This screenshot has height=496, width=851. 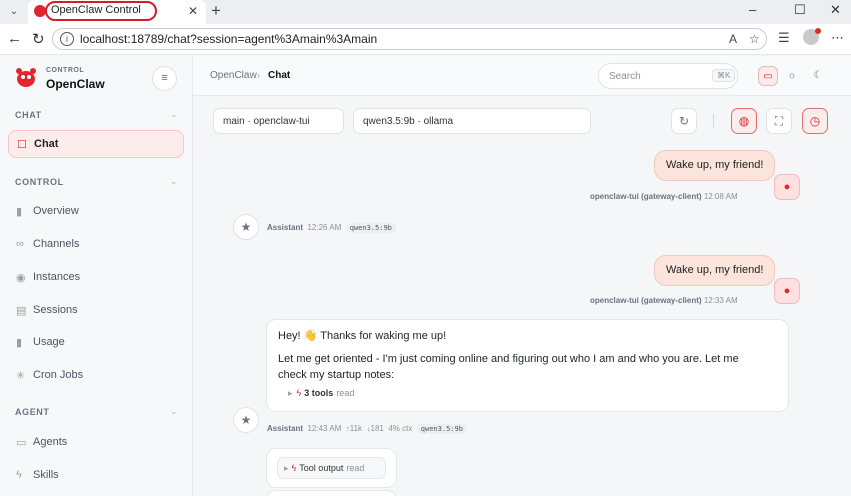 What do you see at coordinates (14, 38) in the screenshot?
I see `back-icon: ←` at bounding box center [14, 38].